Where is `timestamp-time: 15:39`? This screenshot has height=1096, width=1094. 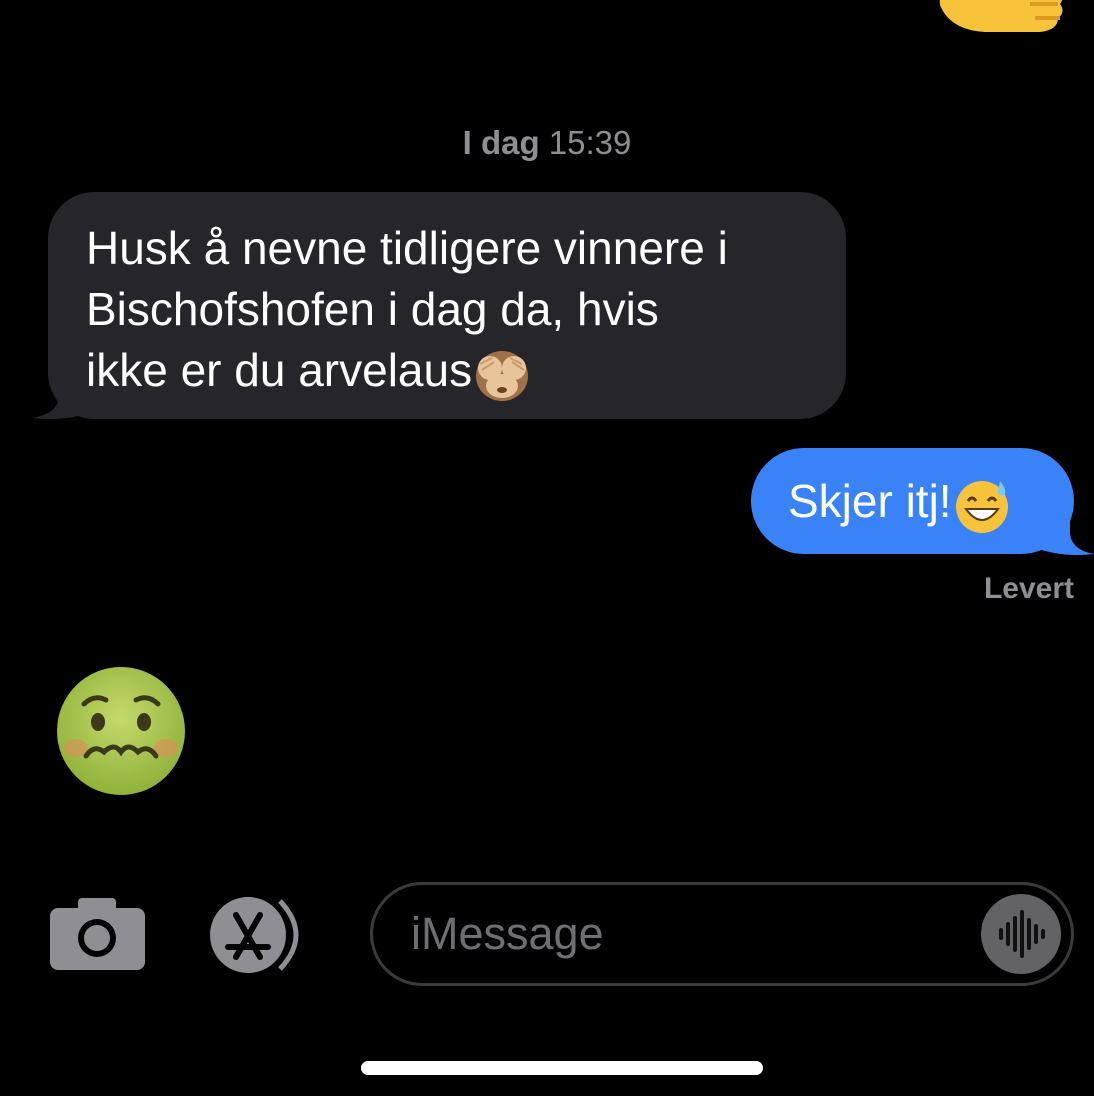
timestamp-time: 15:39 is located at coordinates (590, 142).